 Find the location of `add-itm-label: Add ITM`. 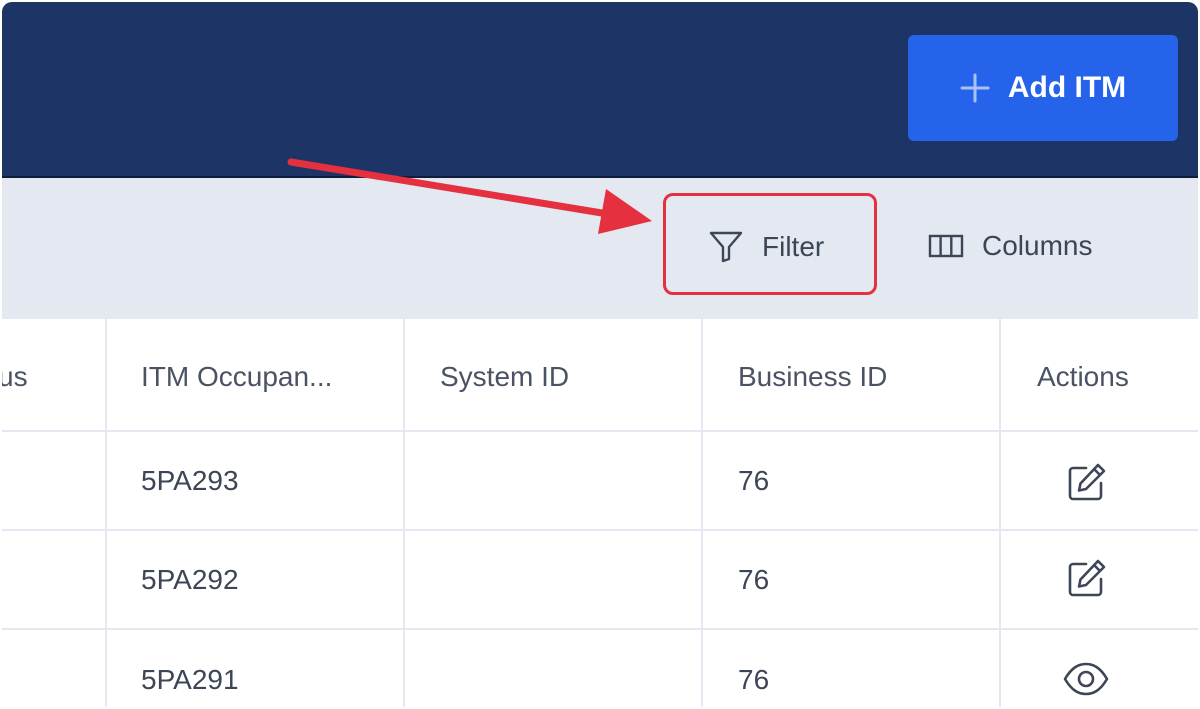

add-itm-label: Add ITM is located at coordinates (1067, 87).